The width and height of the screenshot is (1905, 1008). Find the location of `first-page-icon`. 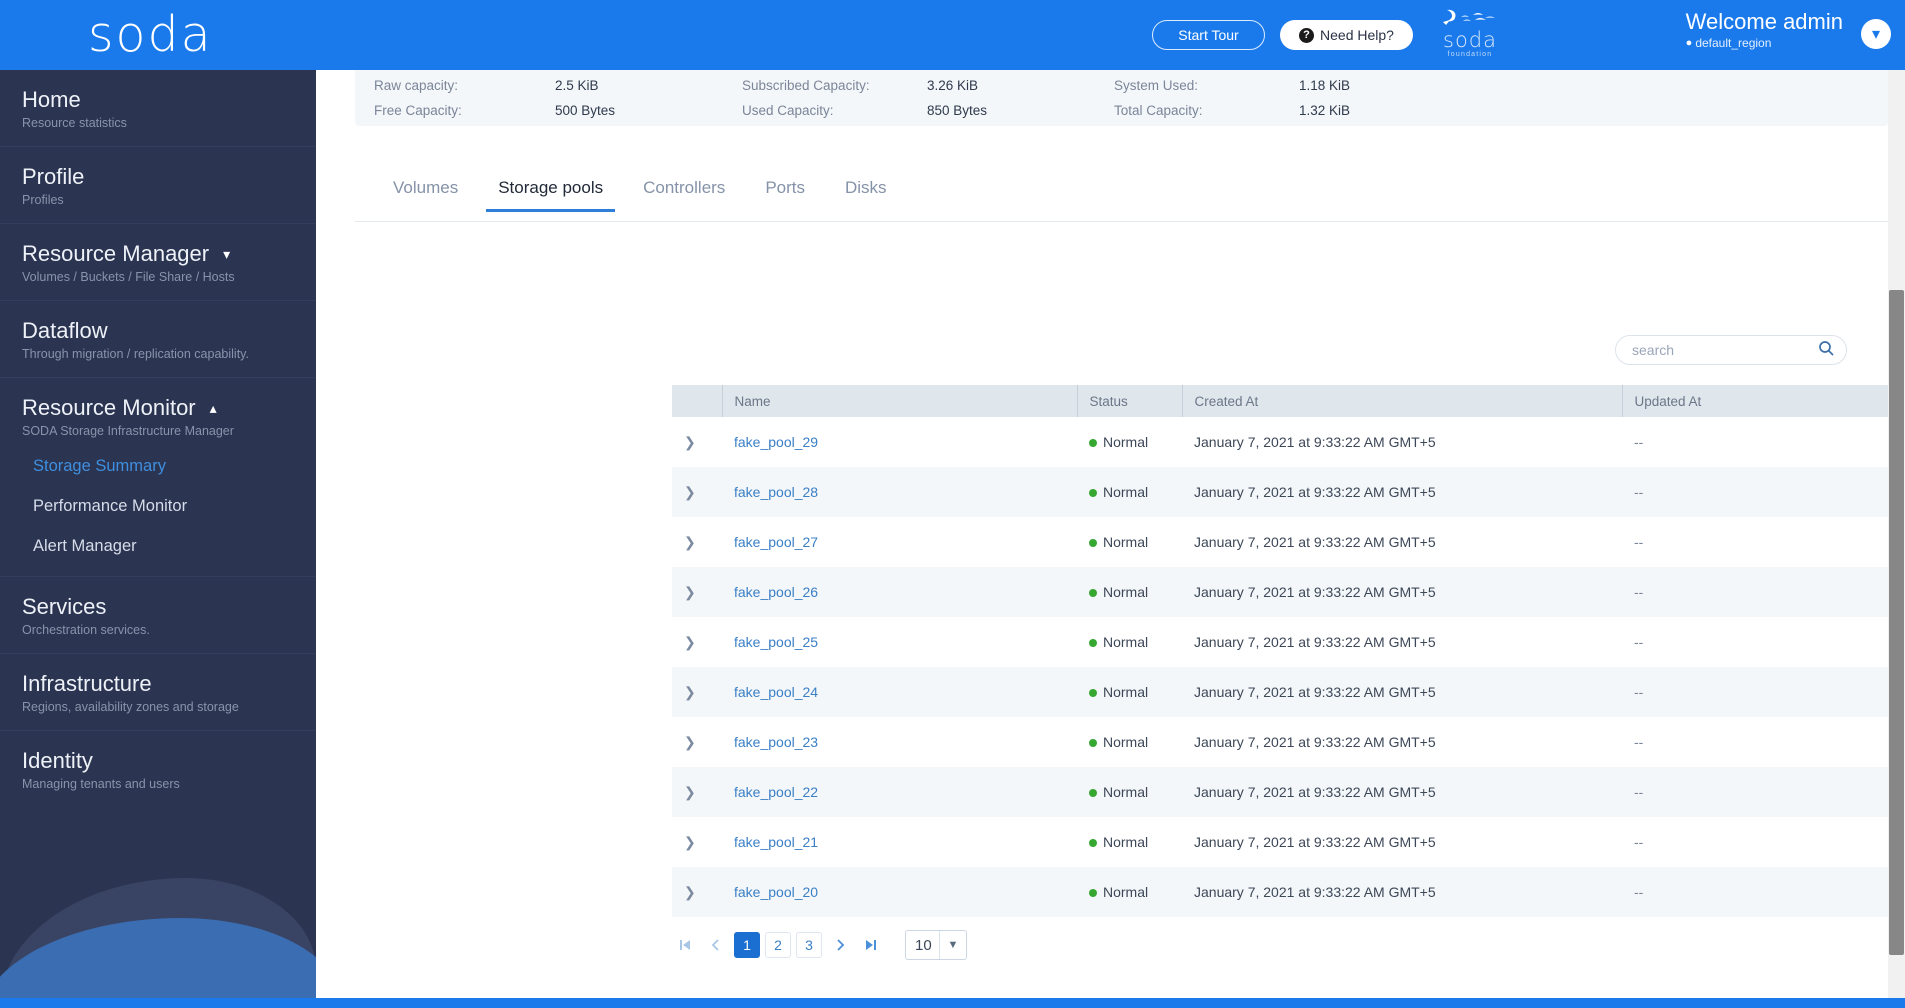

first-page-icon is located at coordinates (685, 945).